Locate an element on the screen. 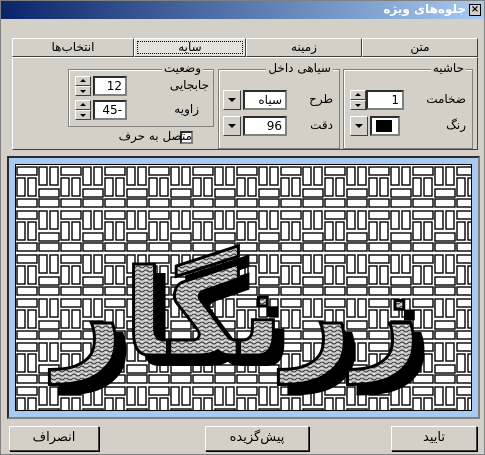 This screenshot has height=455, width=485. default-button: پیش‌گزیده is located at coordinates (257, 438).